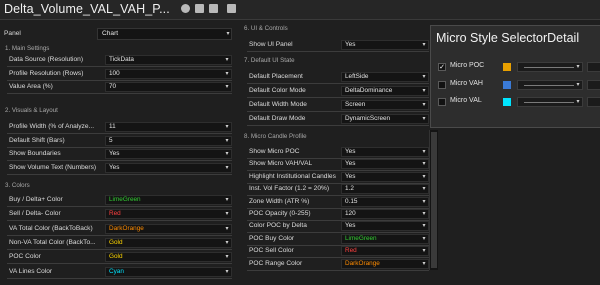 The image size is (600, 285). What do you see at coordinates (385, 214) in the screenshot?
I see `setting-value-field: 120` at bounding box center [385, 214].